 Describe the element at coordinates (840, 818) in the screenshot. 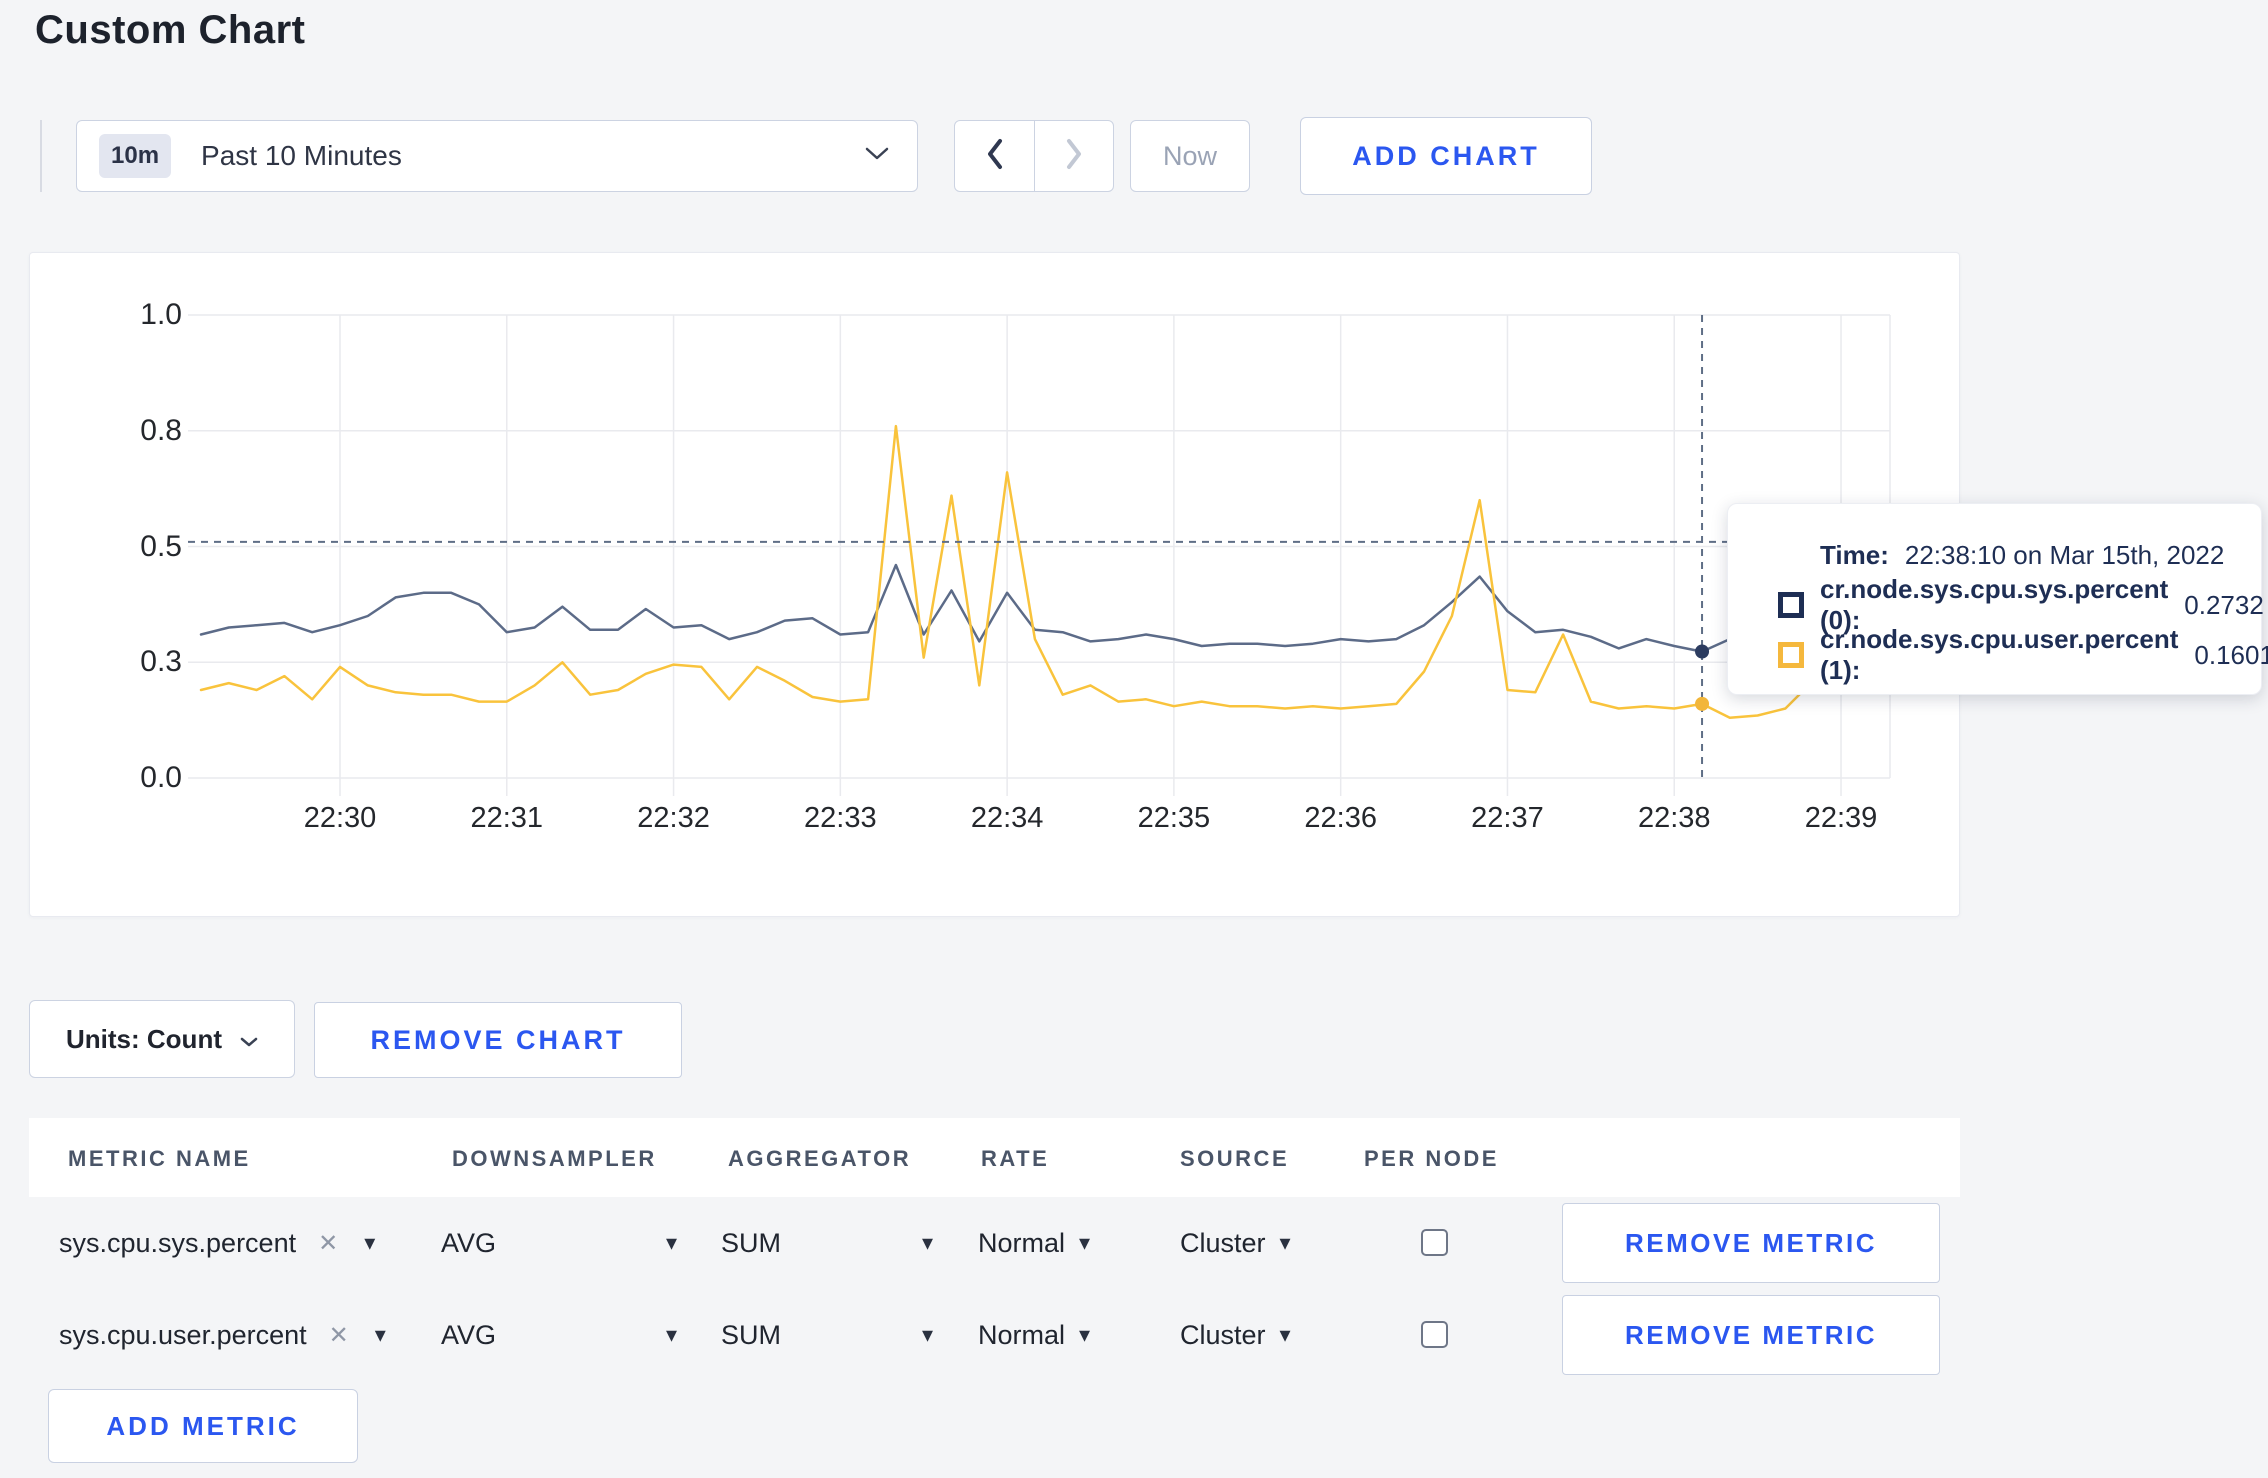

I see `x-axis-tick-label: 22:33` at that location.